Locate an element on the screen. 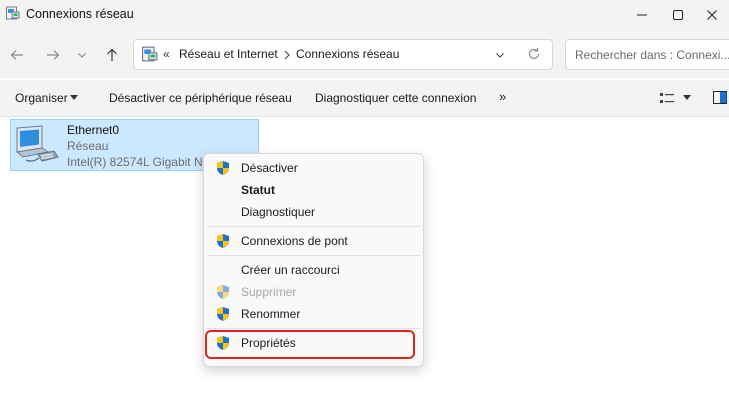  minimize-button is located at coordinates (642, 15).